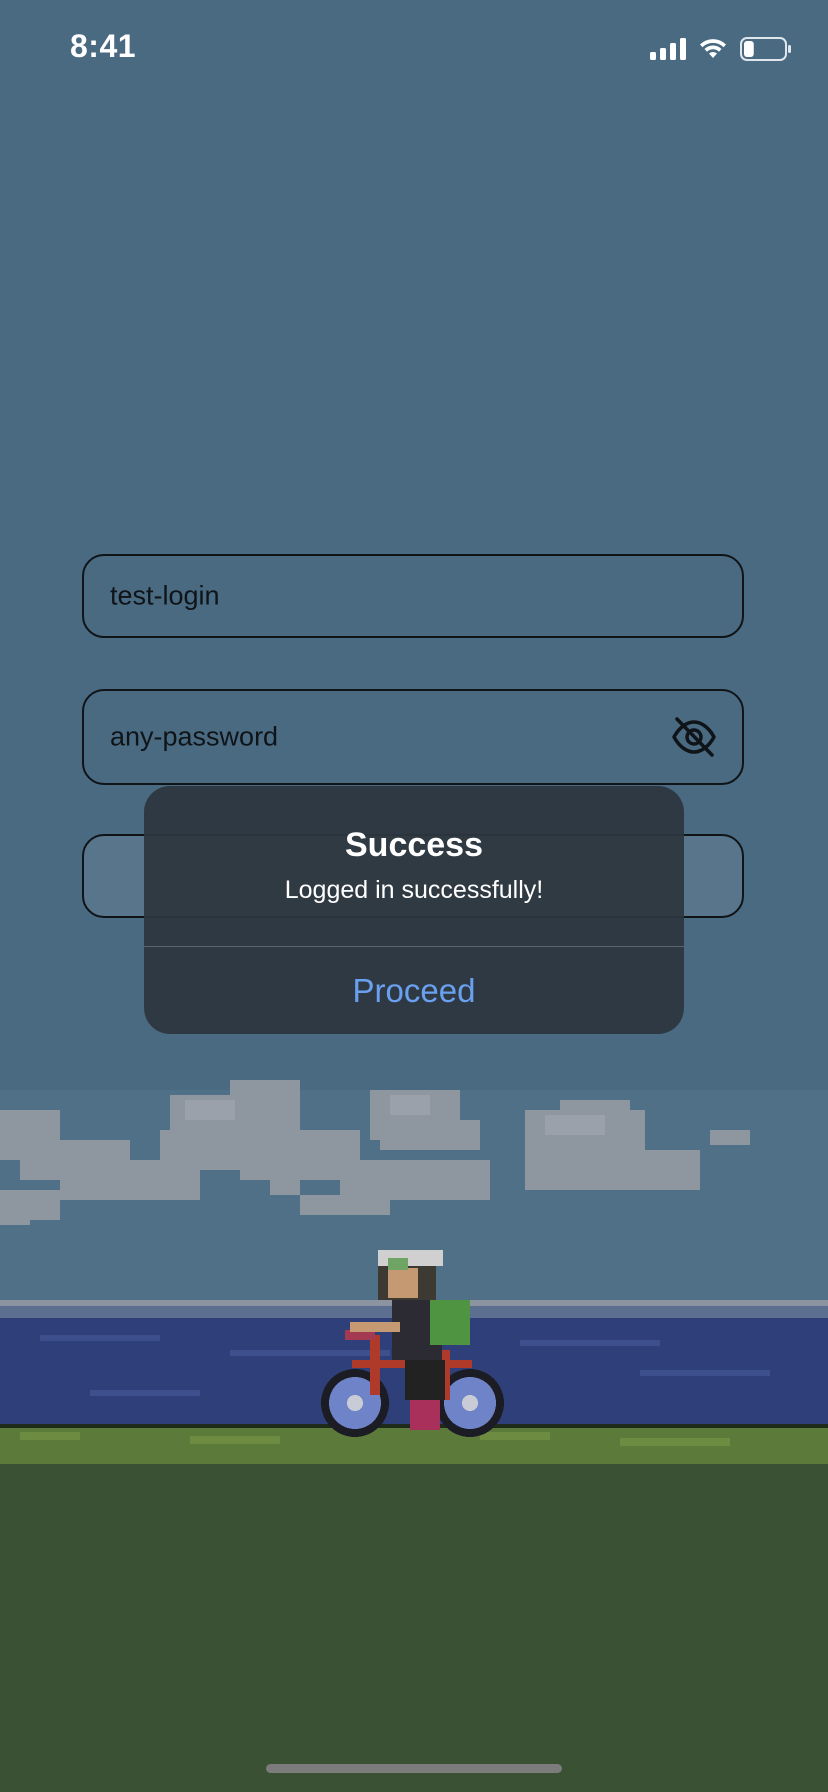 The image size is (828, 1792). I want to click on proceed-button: Proceed, so click(414, 990).